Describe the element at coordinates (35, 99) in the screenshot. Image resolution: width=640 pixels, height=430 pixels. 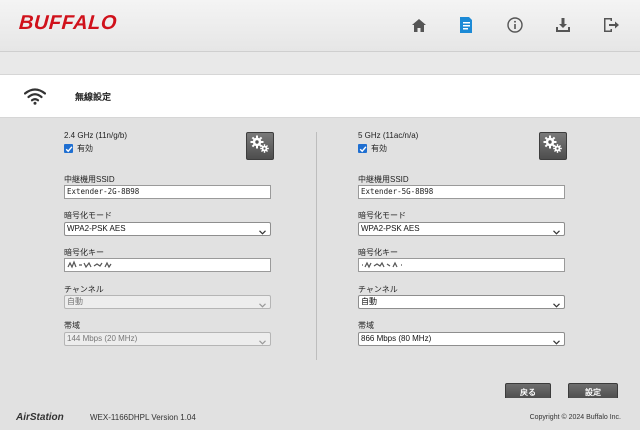
I see `wifi-icon` at that location.